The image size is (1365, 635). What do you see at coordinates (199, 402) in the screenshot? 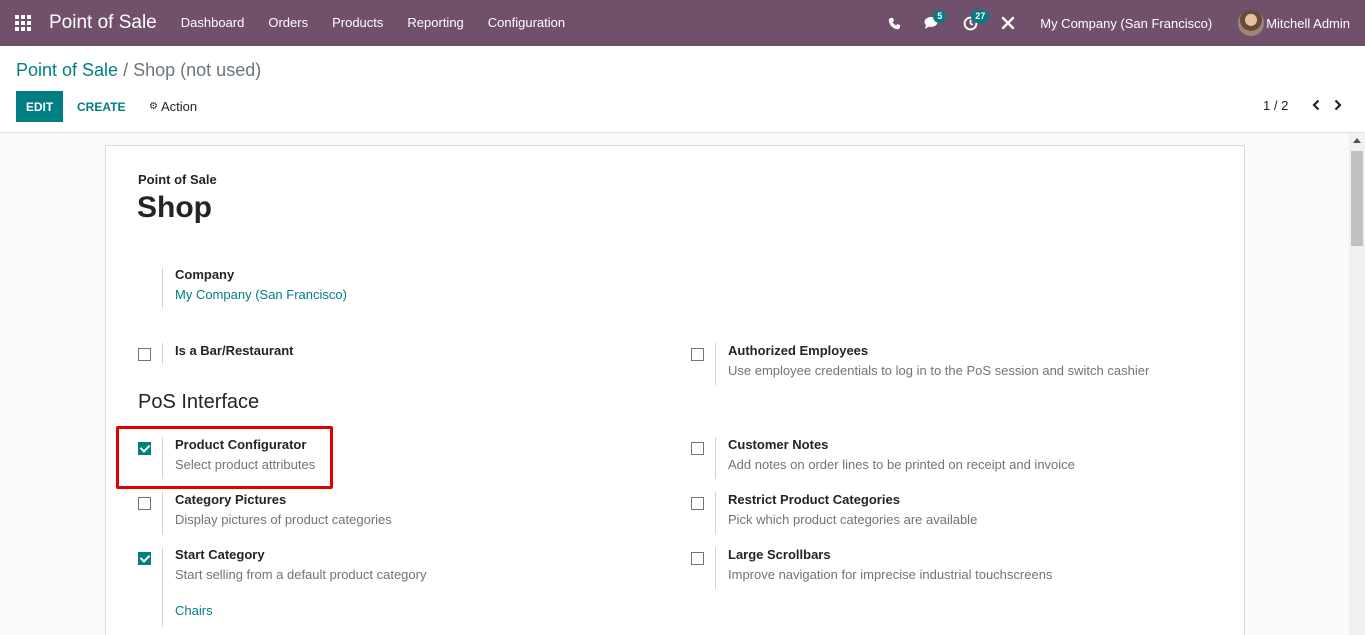
I see `pos-interface-heading: PoS Interface` at bounding box center [199, 402].